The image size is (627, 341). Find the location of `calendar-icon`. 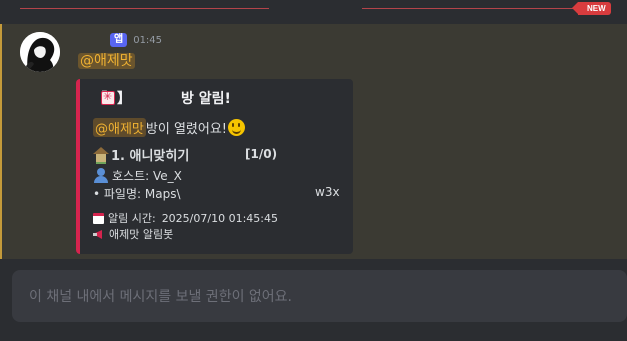

calendar-icon is located at coordinates (98, 218).